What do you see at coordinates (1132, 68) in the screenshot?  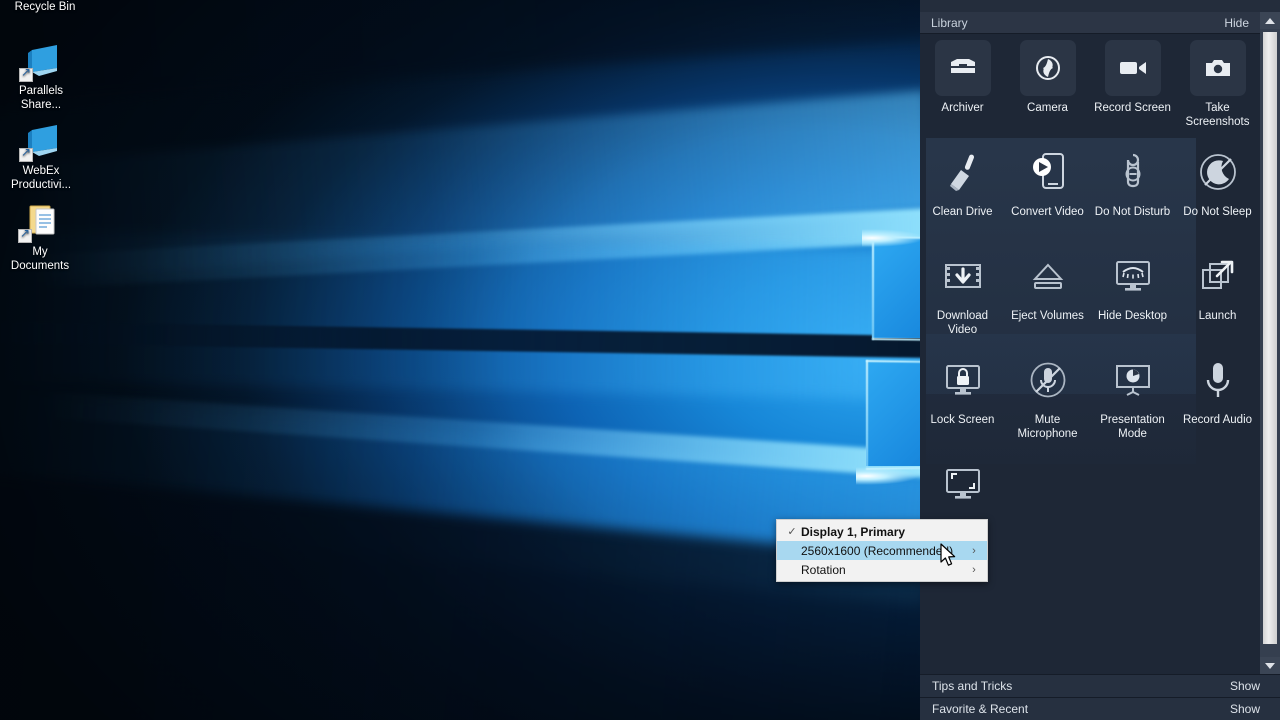 I see `video-camera-icon` at bounding box center [1132, 68].